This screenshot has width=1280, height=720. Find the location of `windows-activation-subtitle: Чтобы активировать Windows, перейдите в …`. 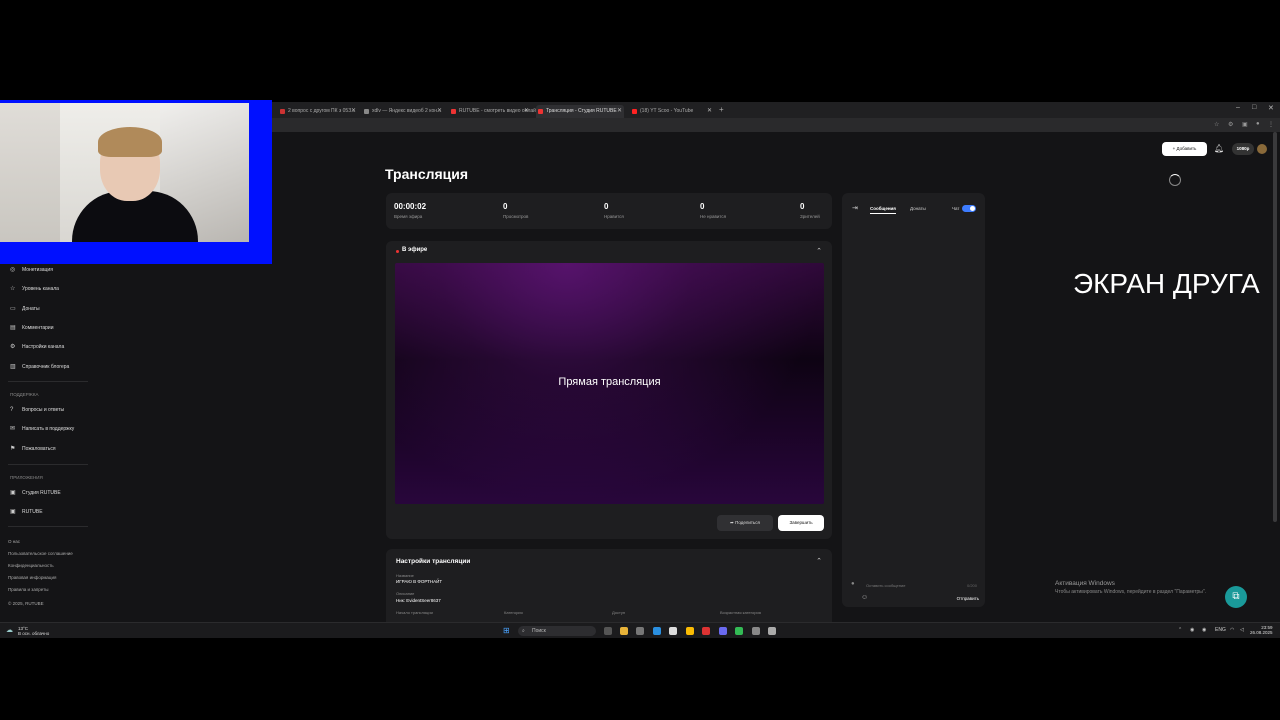

windows-activation-subtitle: Чтобы активировать Windows, перейдите в … is located at coordinates (1131, 592).